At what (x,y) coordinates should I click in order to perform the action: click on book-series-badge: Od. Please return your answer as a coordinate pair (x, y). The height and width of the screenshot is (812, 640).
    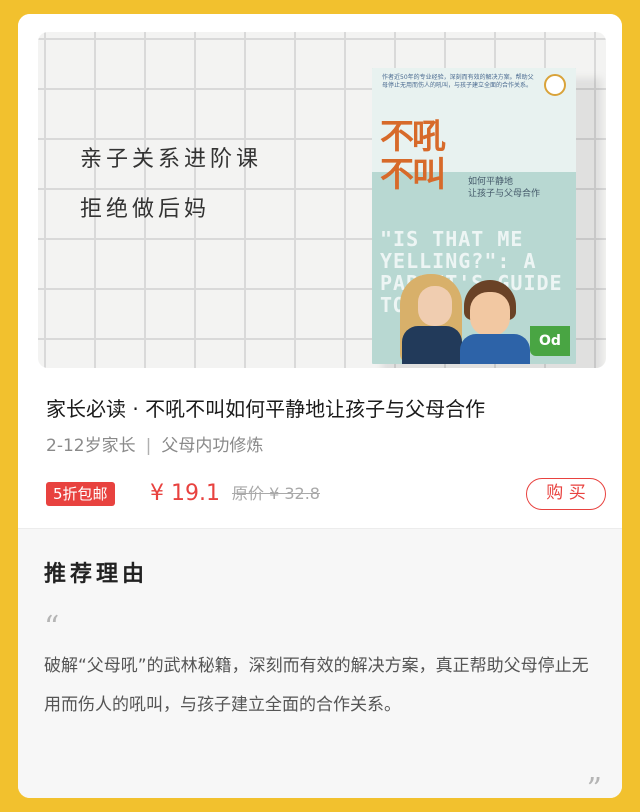
    Looking at the image, I should click on (550, 341).